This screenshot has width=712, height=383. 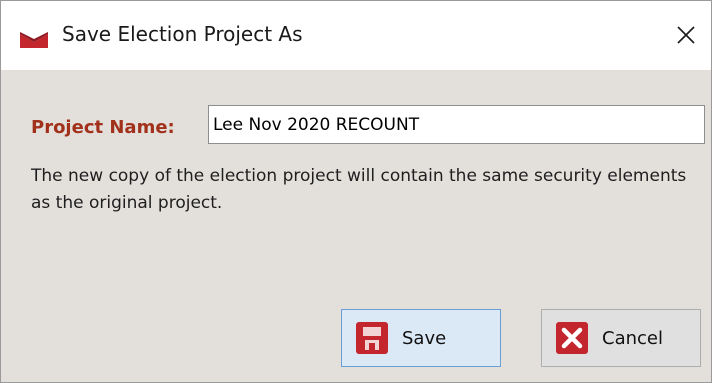 What do you see at coordinates (572, 338) in the screenshot?
I see `red-x-icon` at bounding box center [572, 338].